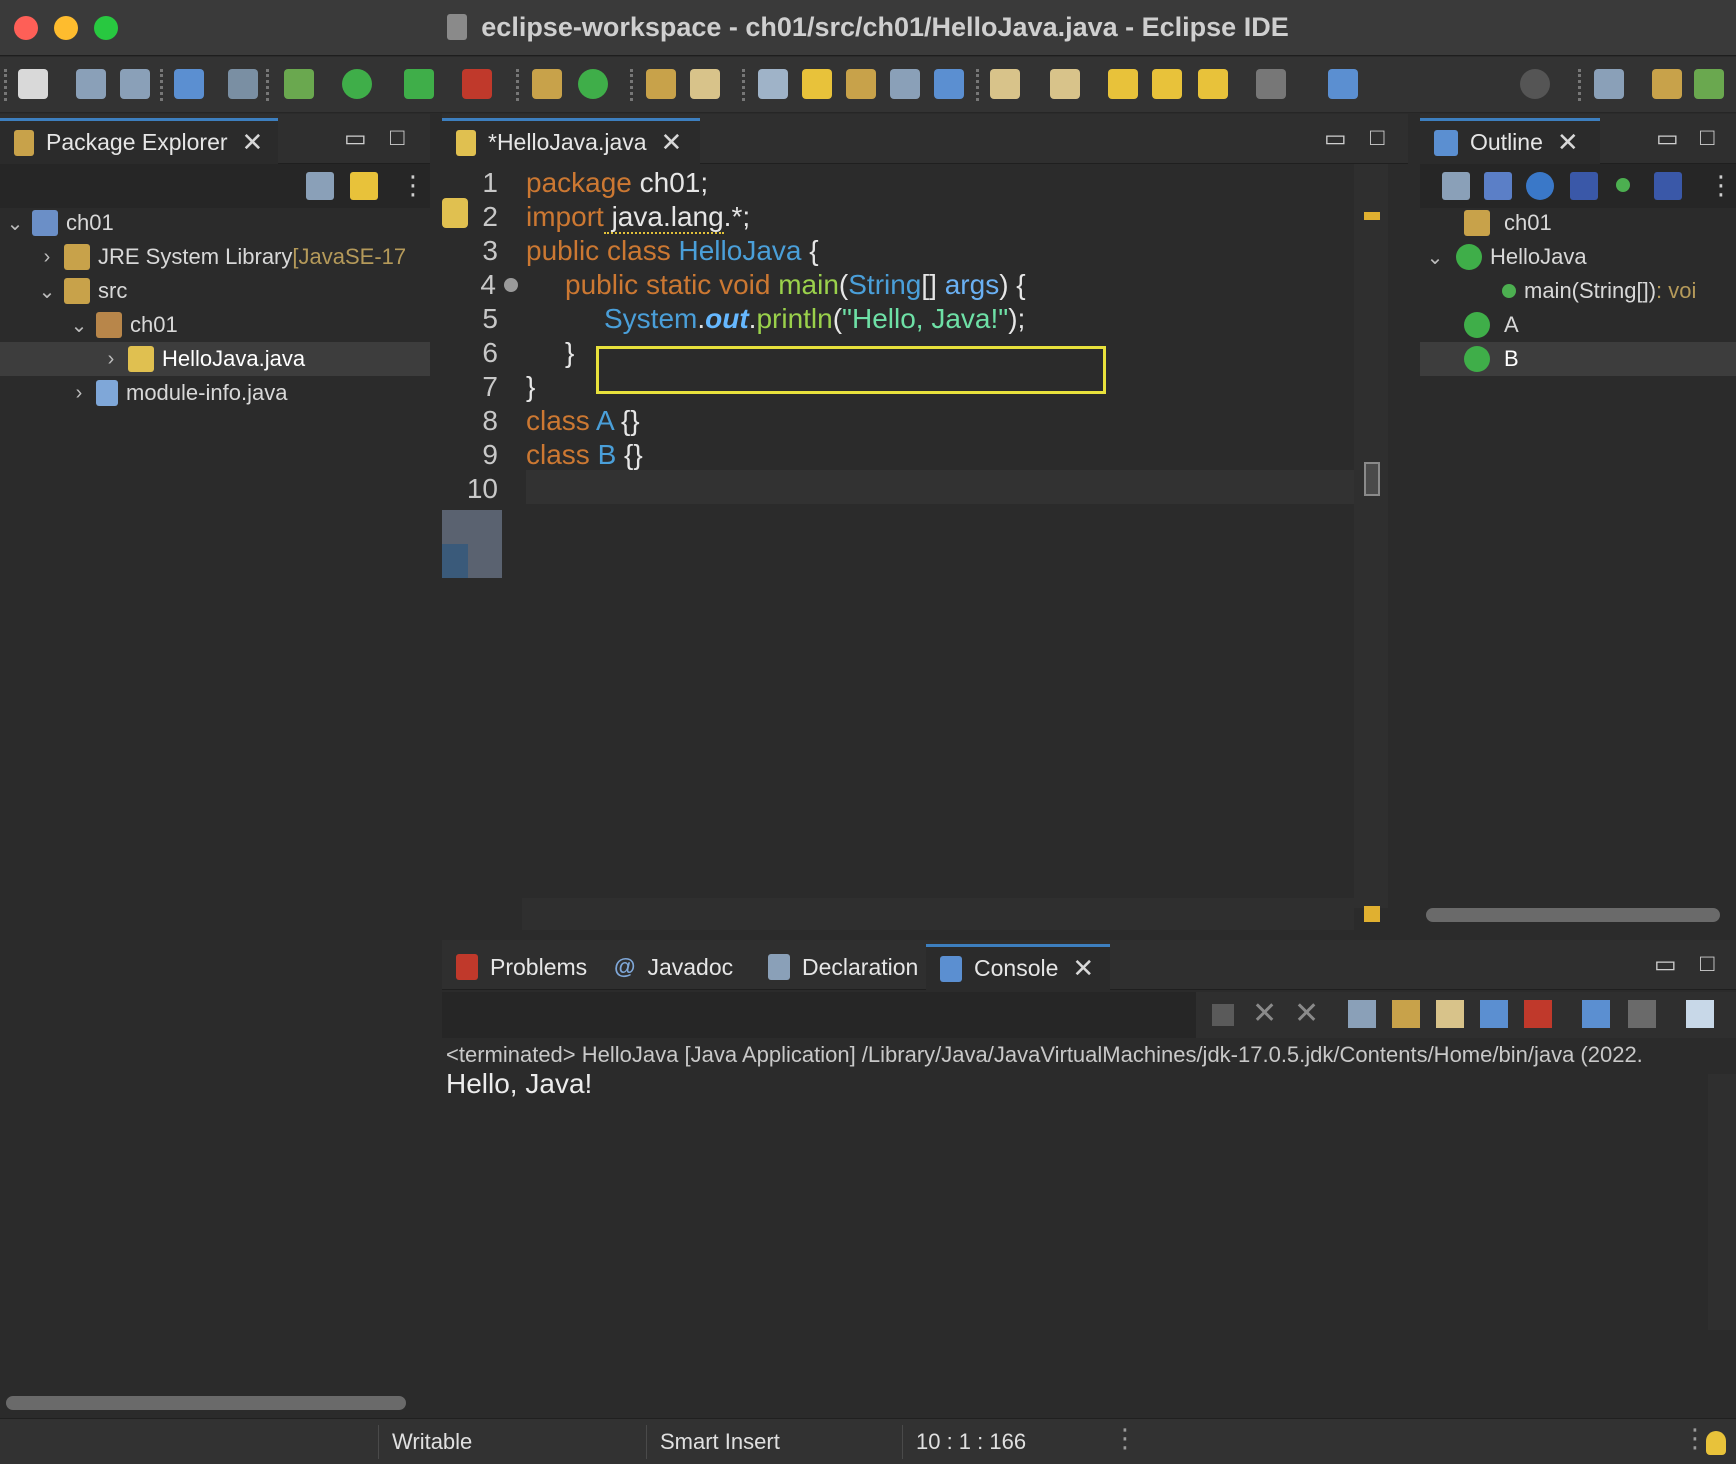 This screenshot has height=1464, width=1736. Describe the element at coordinates (843, 967) in the screenshot. I see `tab-declaration: Declaration` at that location.